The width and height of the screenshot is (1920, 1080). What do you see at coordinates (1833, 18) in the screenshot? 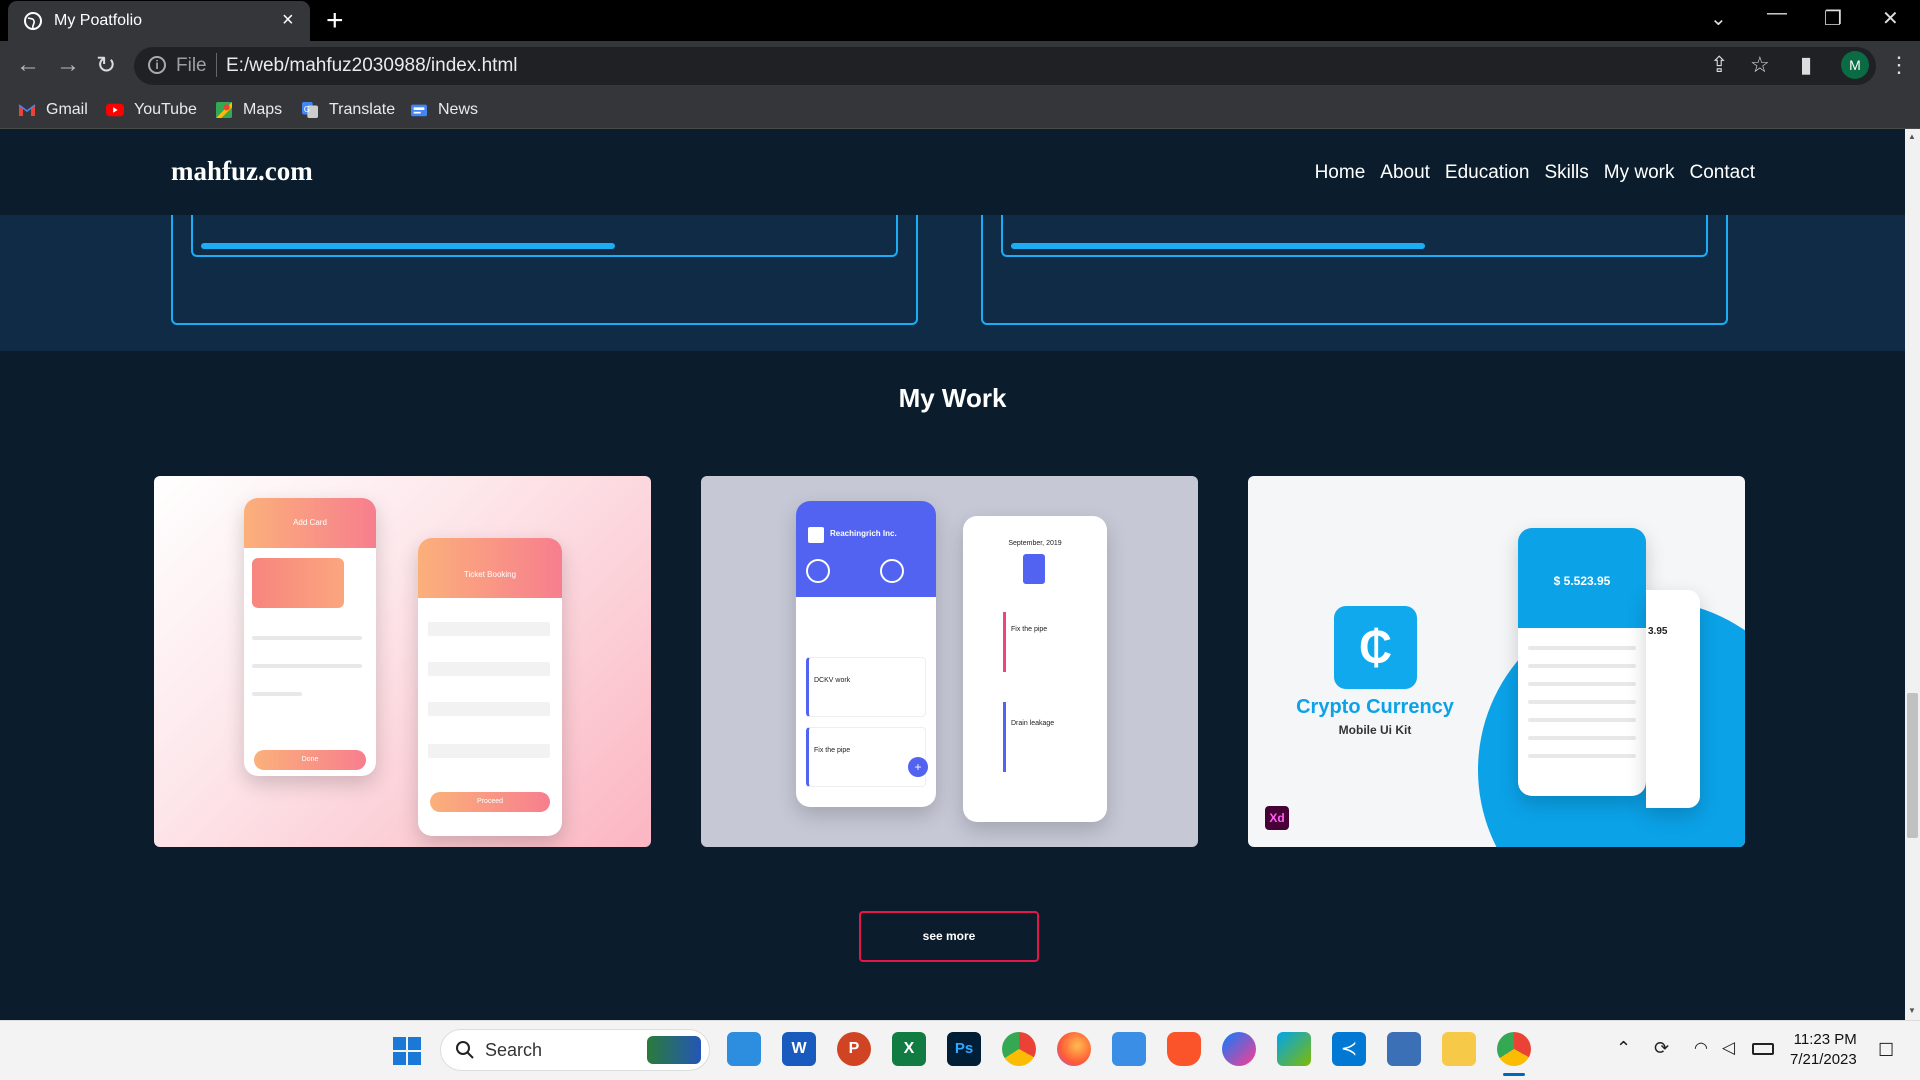
I see `restore-icon: ❐` at bounding box center [1833, 18].